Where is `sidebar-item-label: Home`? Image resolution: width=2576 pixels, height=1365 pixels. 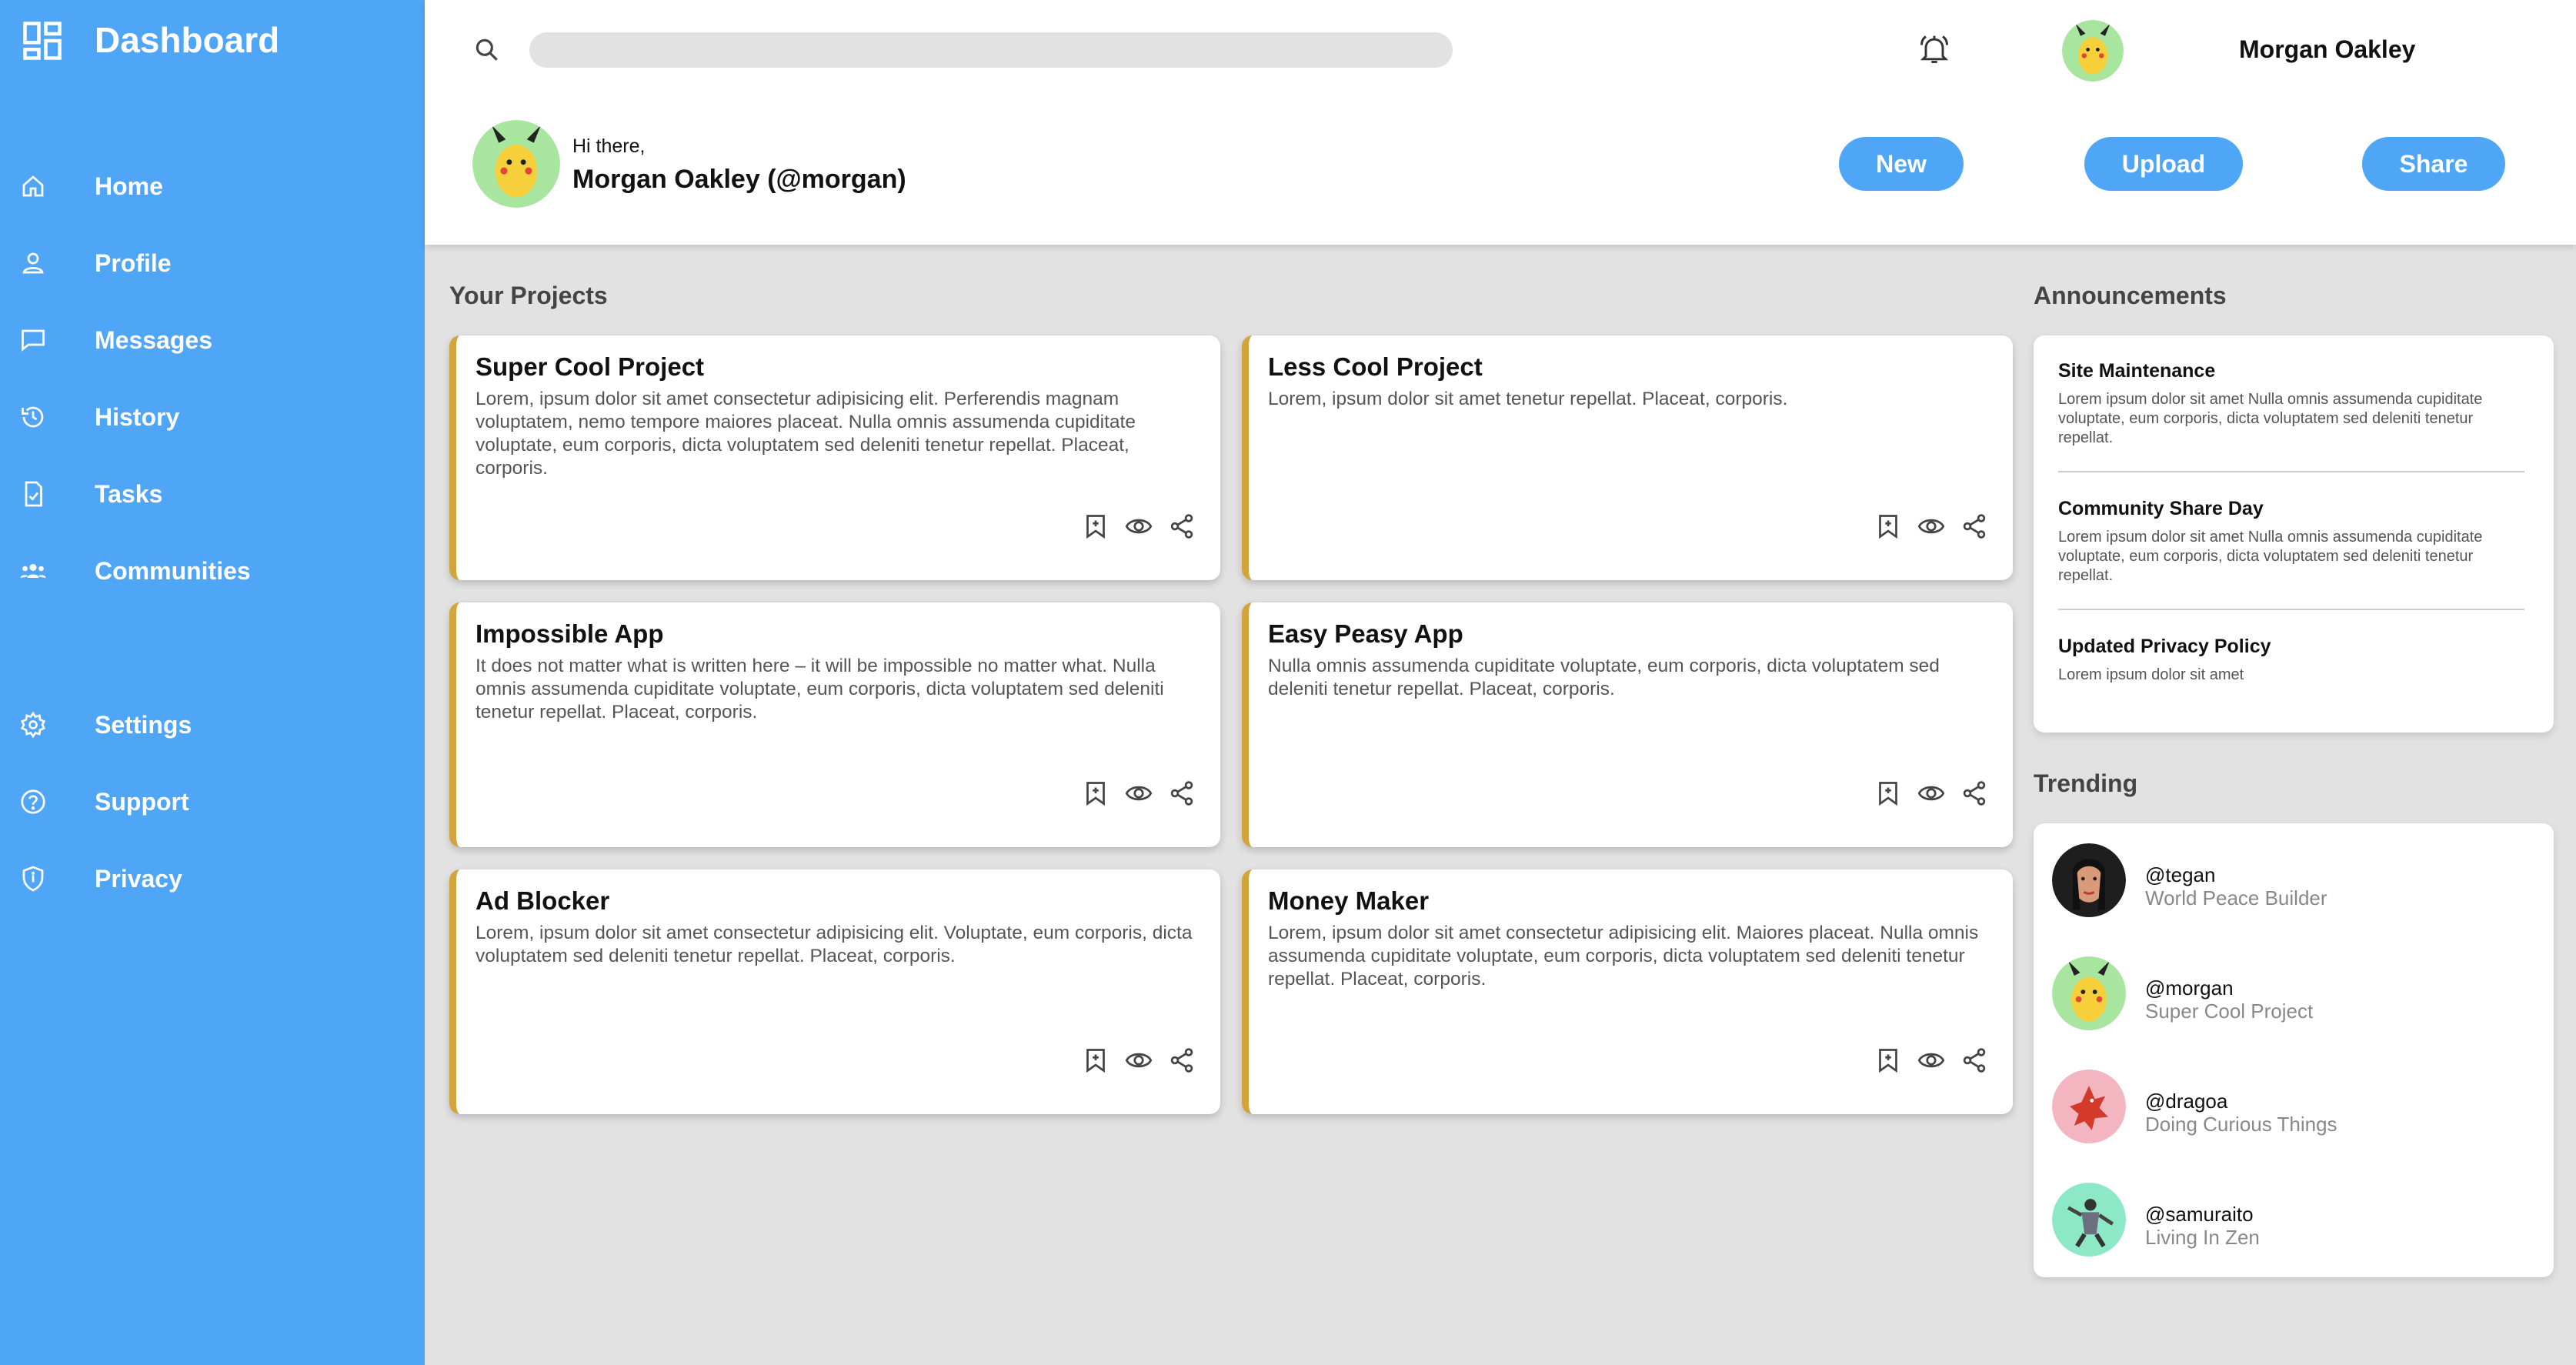
sidebar-item-label: Home is located at coordinates (129, 186).